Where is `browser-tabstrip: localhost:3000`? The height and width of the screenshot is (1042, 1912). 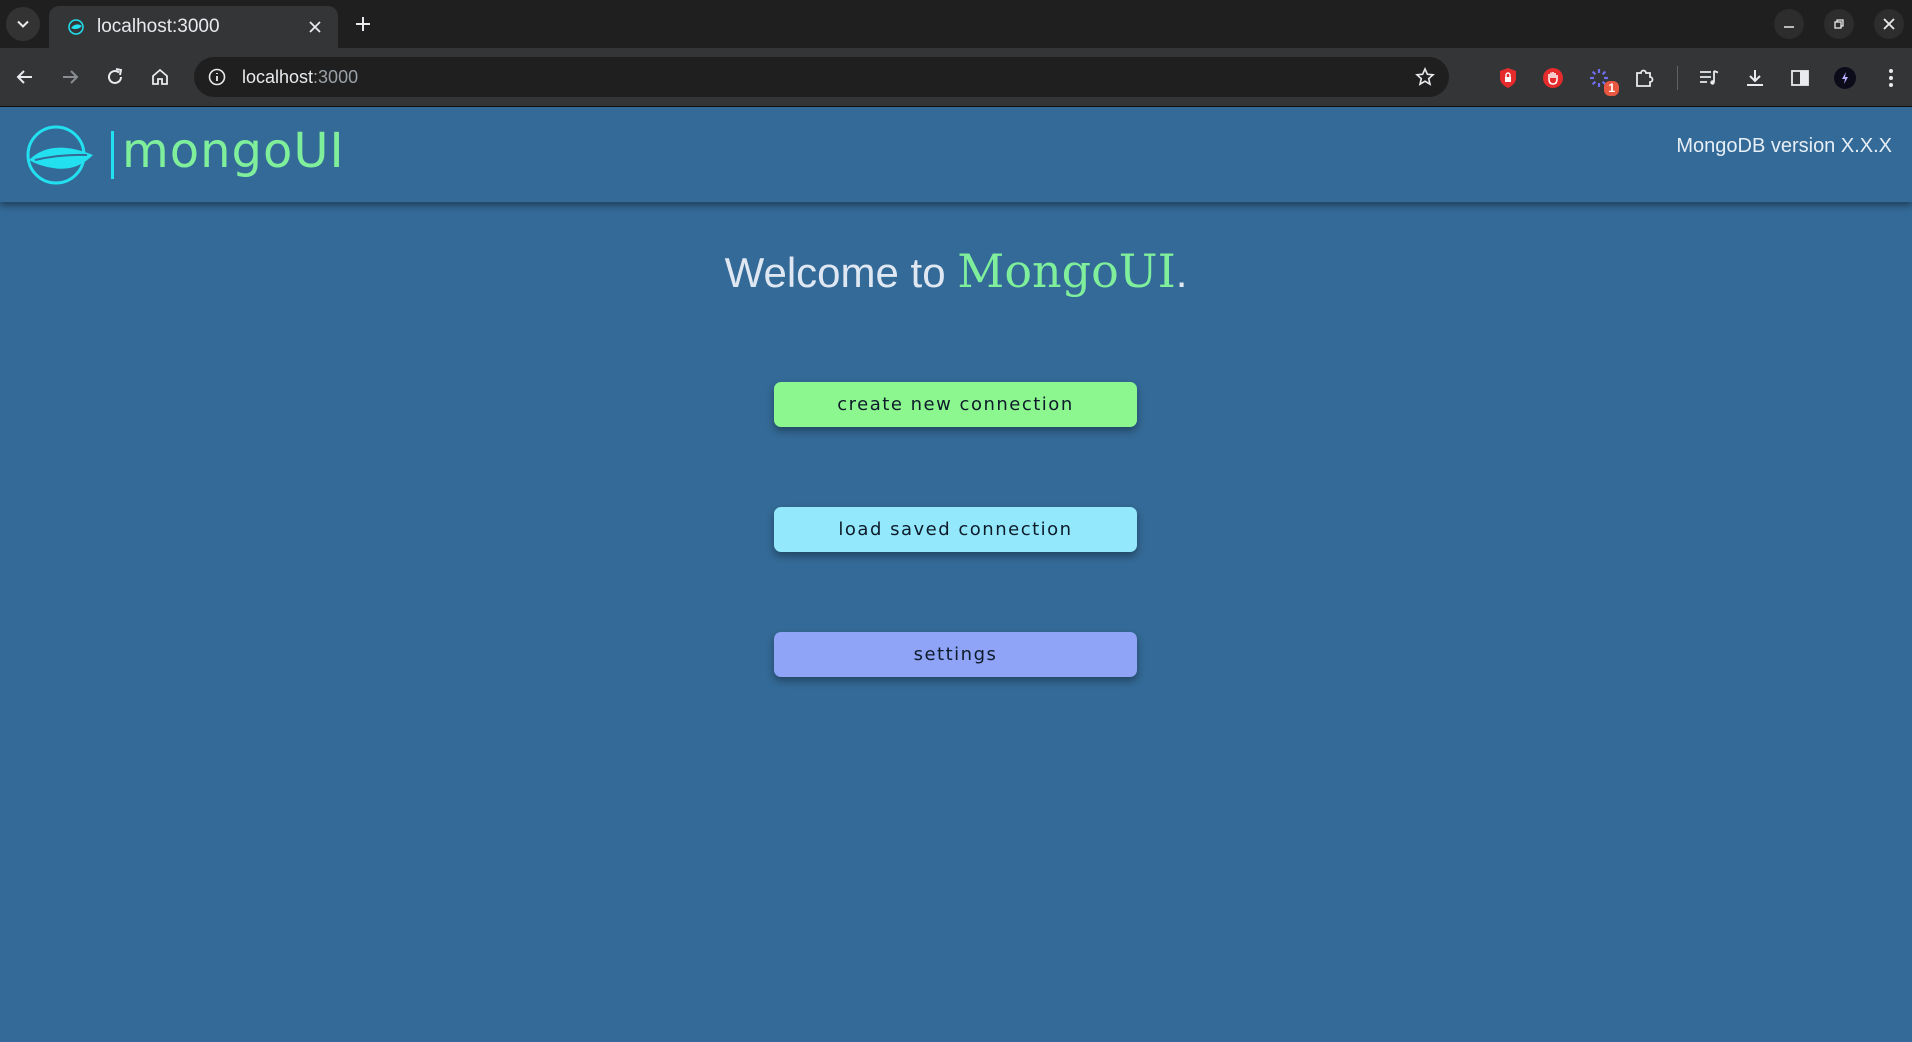
browser-tabstrip: localhost:3000 is located at coordinates (956, 24).